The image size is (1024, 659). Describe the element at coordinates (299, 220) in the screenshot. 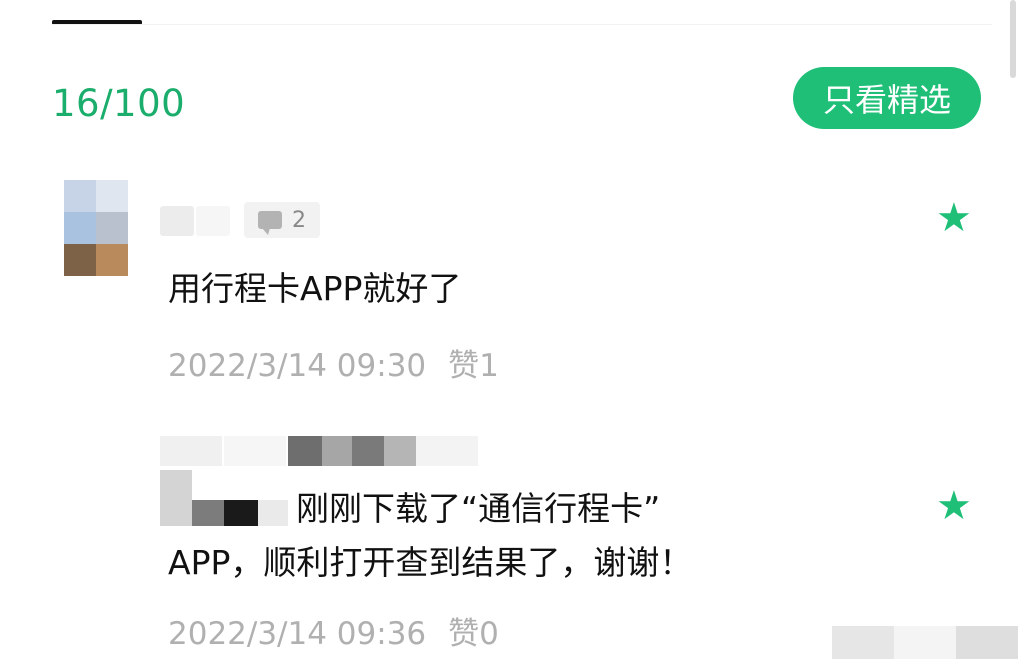

I see `reply-count: 2` at that location.